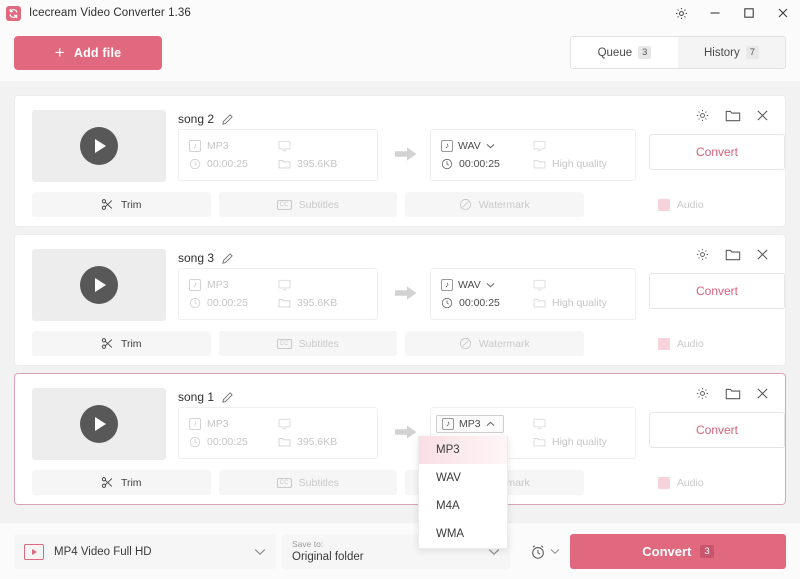 This screenshot has width=800, height=579. What do you see at coordinates (715, 13) in the screenshot?
I see `minimize-icon` at bounding box center [715, 13].